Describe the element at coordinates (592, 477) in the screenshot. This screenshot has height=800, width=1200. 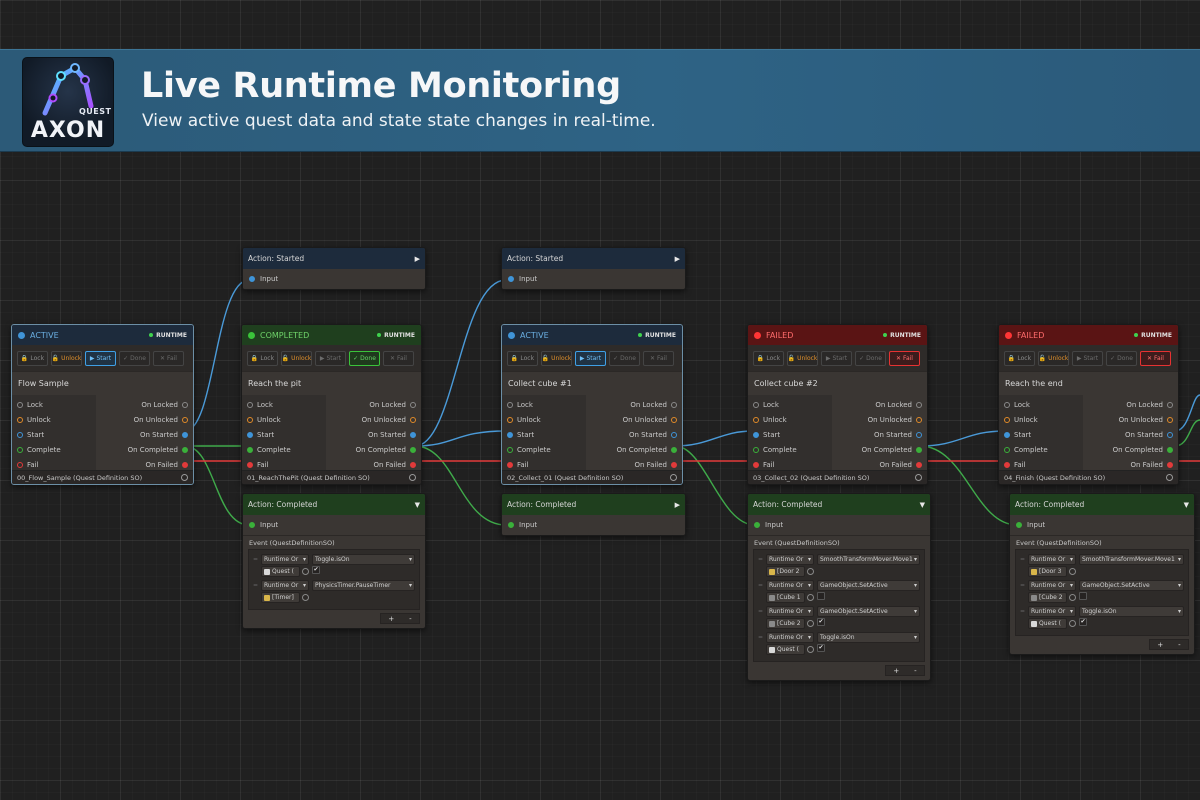
I see `quest-asset-field: 02_Collect_01 (Quest Definition SO)` at that location.